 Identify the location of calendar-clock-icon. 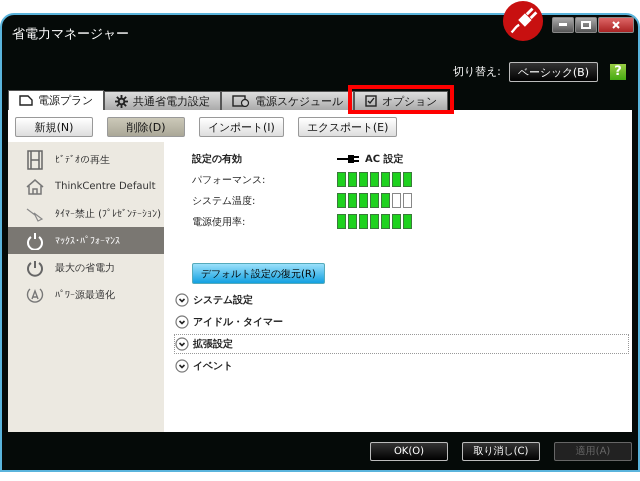
(241, 101).